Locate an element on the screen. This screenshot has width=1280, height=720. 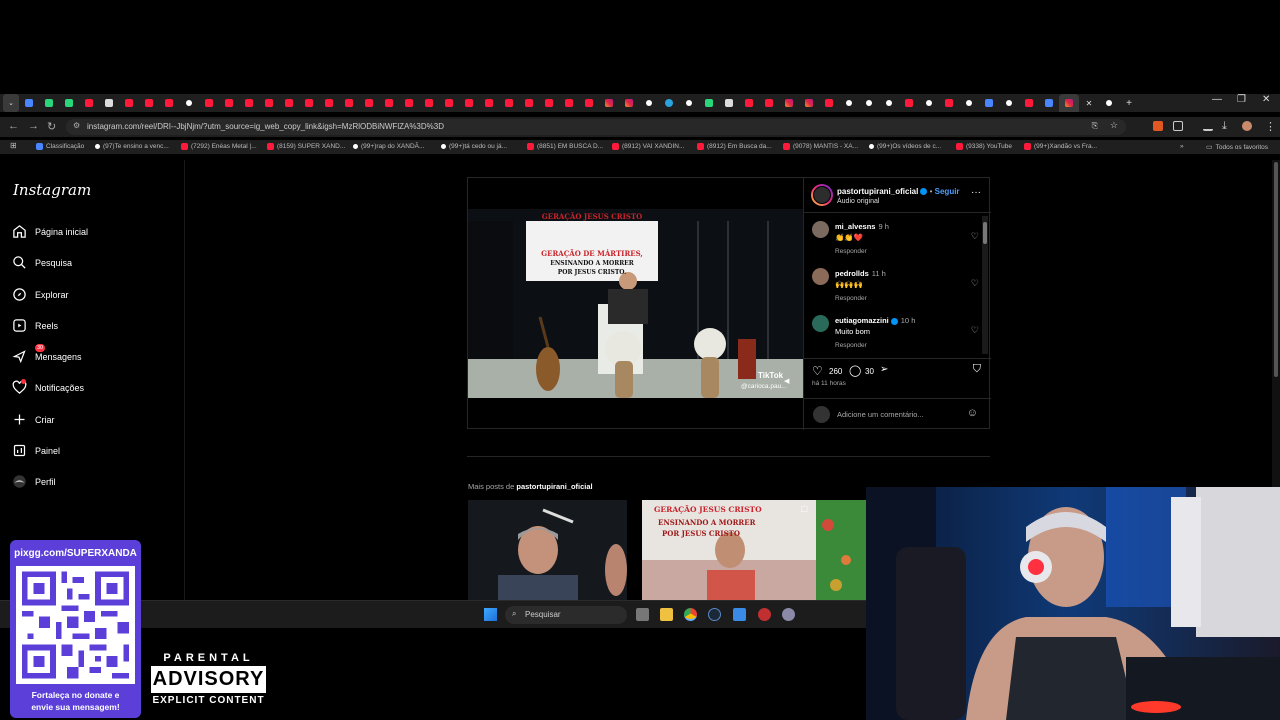
sidebar-item-home: Página inicial is located at coordinates (50, 231).